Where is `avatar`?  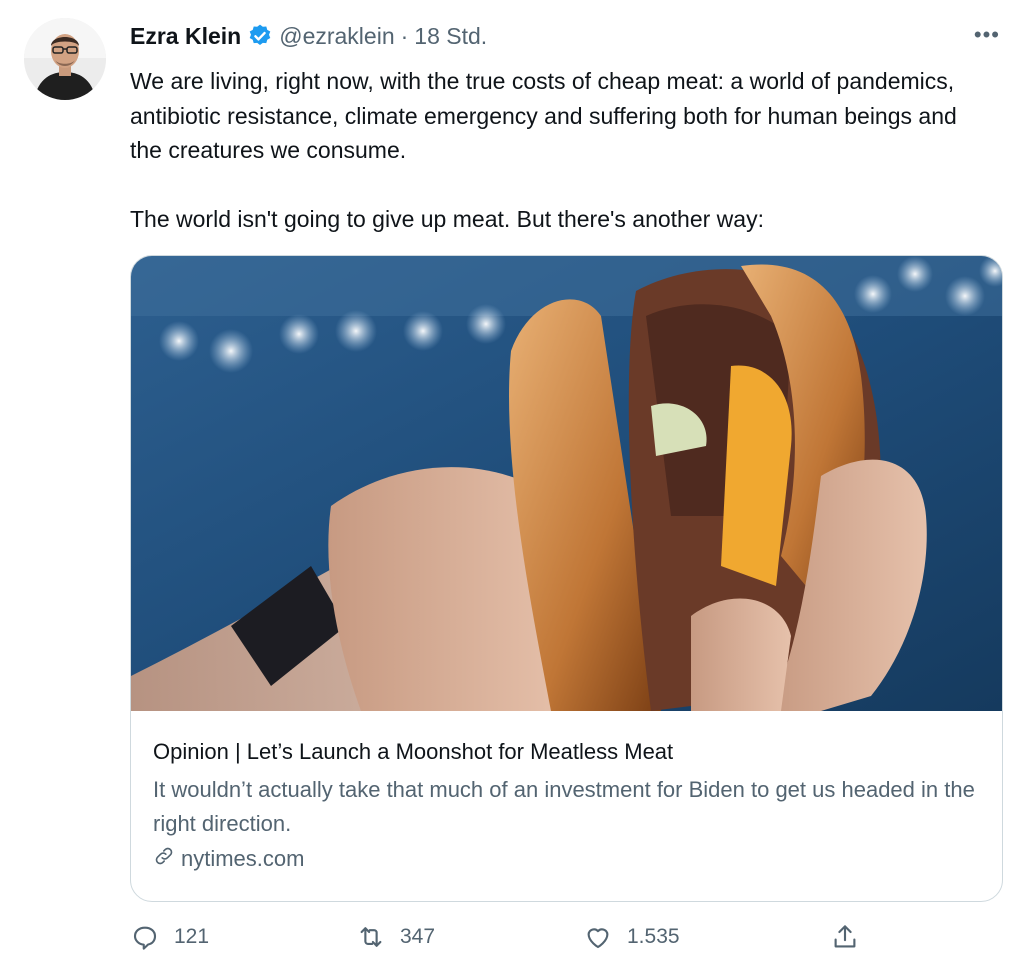
avatar is located at coordinates (65, 59).